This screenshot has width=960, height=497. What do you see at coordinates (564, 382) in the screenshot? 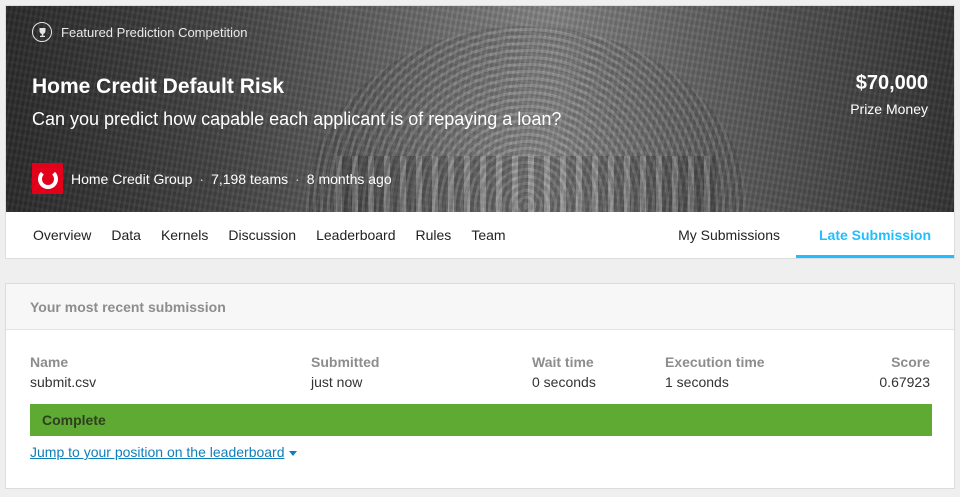
I see `wait-value: 0 seconds` at bounding box center [564, 382].